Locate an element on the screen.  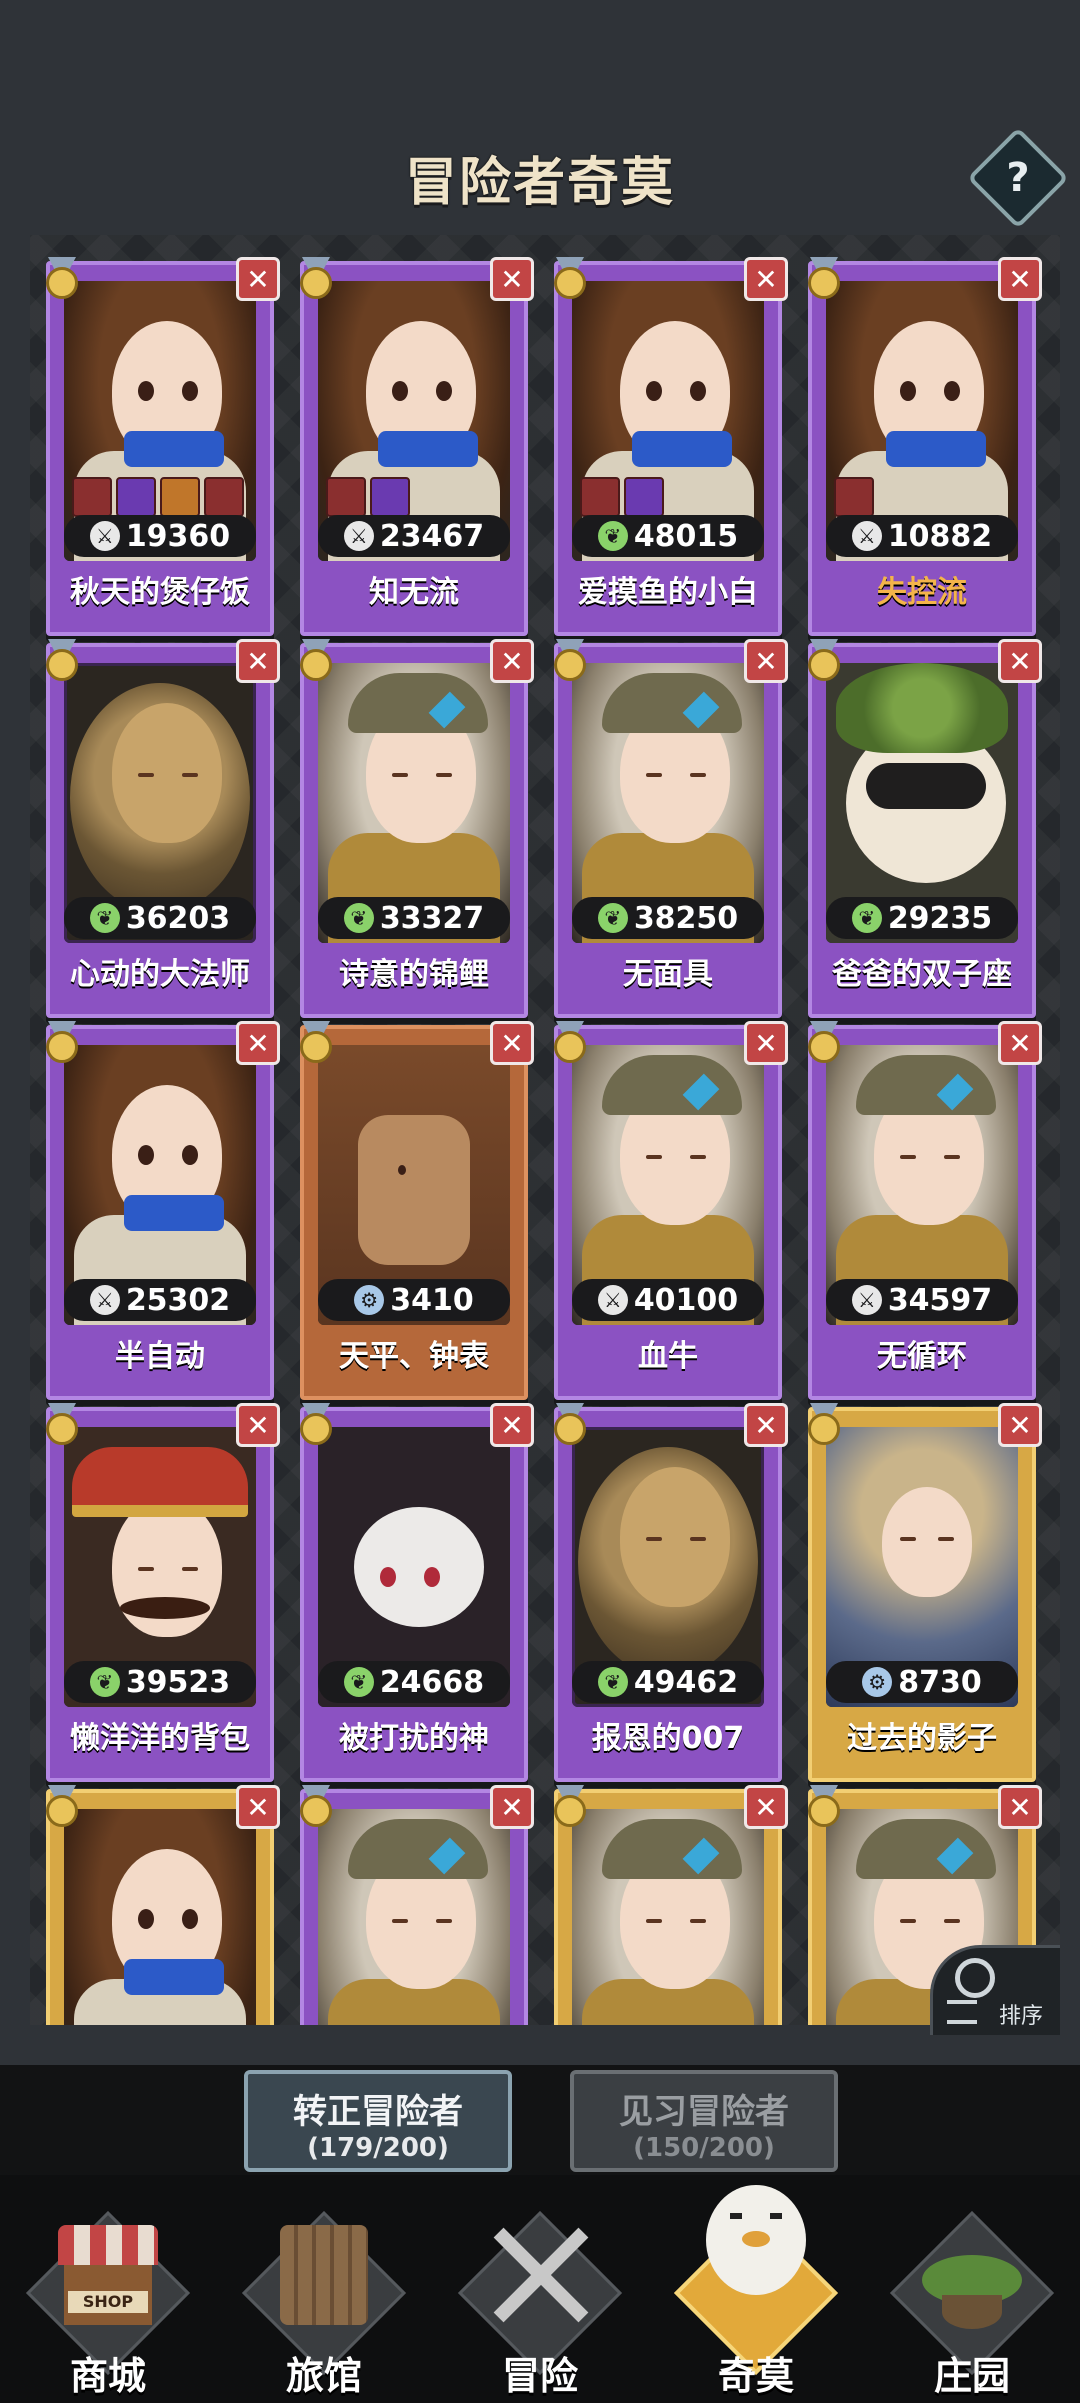
adventurer-name: 报恩的007 is located at coordinates (668, 1738).